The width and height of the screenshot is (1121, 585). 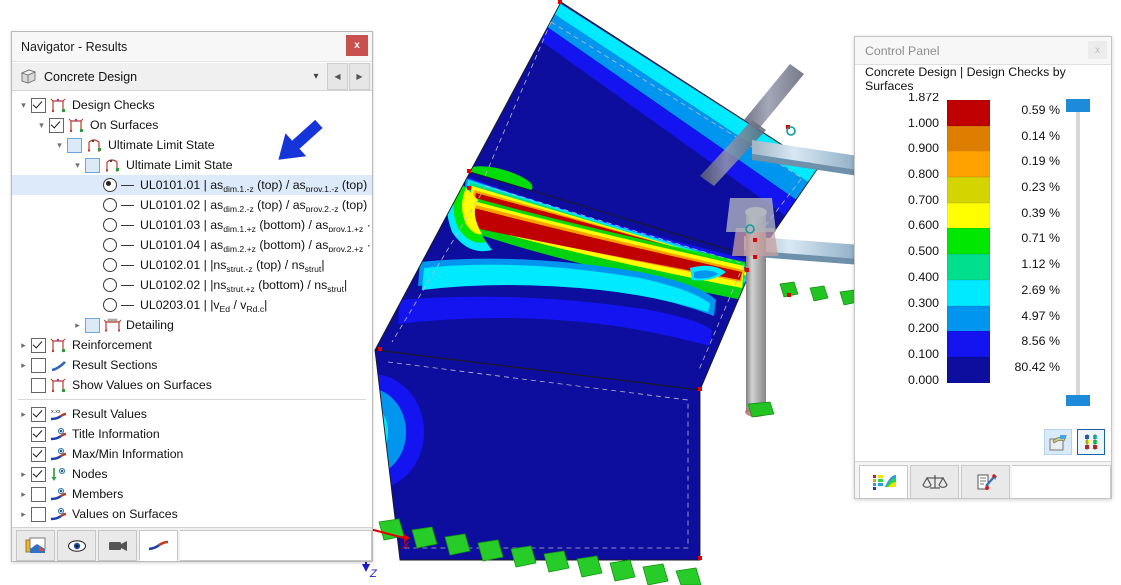 I want to click on tree-item-on-surfaces: ▾ On Surfaces, so click(x=192, y=125).